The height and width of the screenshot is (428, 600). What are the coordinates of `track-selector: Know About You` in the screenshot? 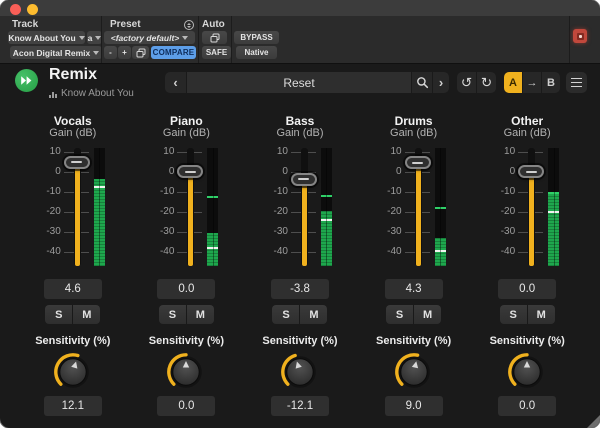 It's located at (46, 37).